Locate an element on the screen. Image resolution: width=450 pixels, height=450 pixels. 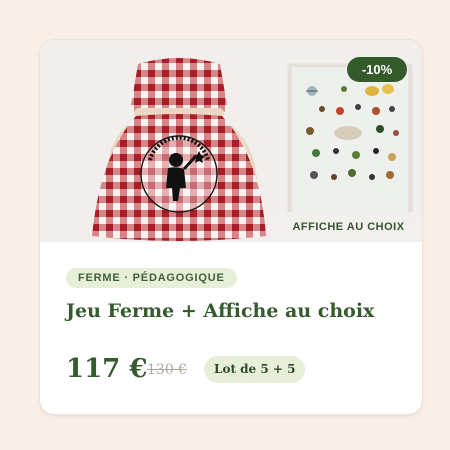
discount-badge: -10% is located at coordinates (377, 69).